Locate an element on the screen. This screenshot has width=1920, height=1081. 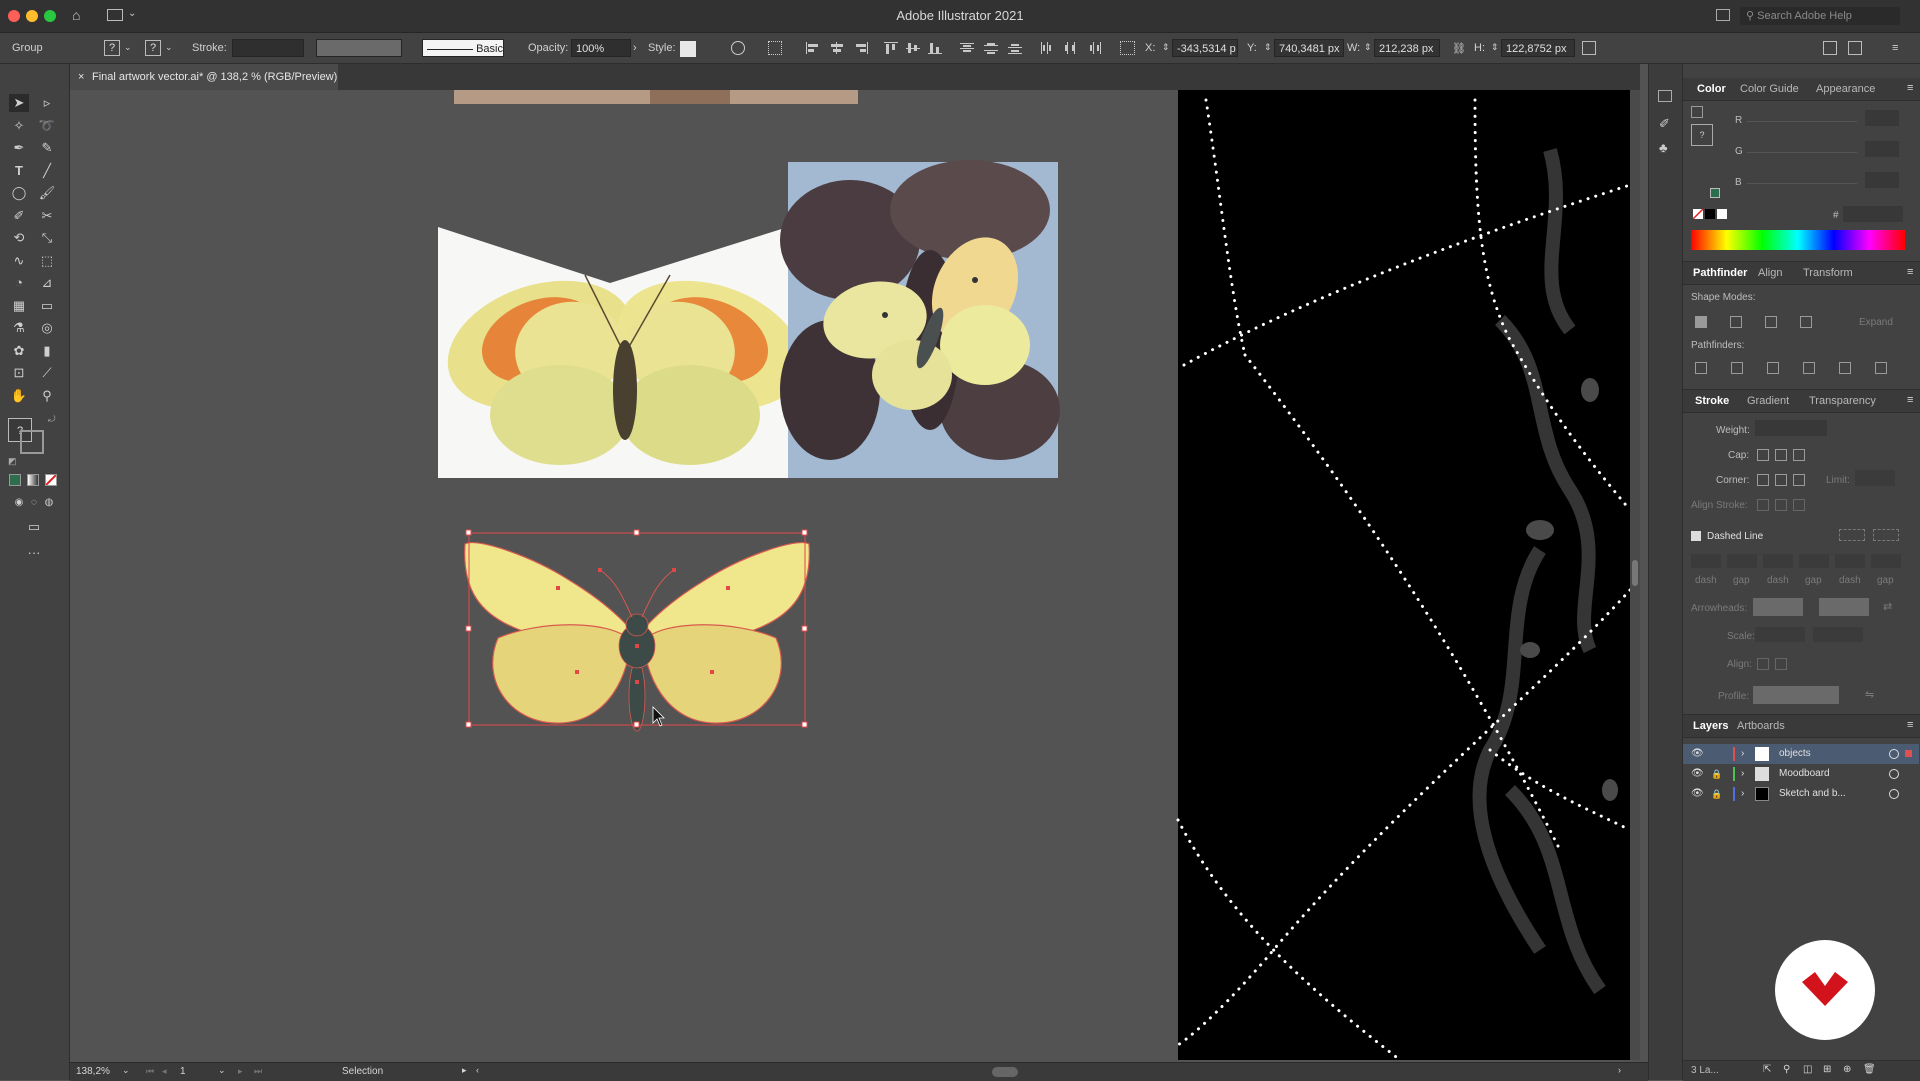
warp-tool-icon: ∿ is located at coordinates (19, 261).